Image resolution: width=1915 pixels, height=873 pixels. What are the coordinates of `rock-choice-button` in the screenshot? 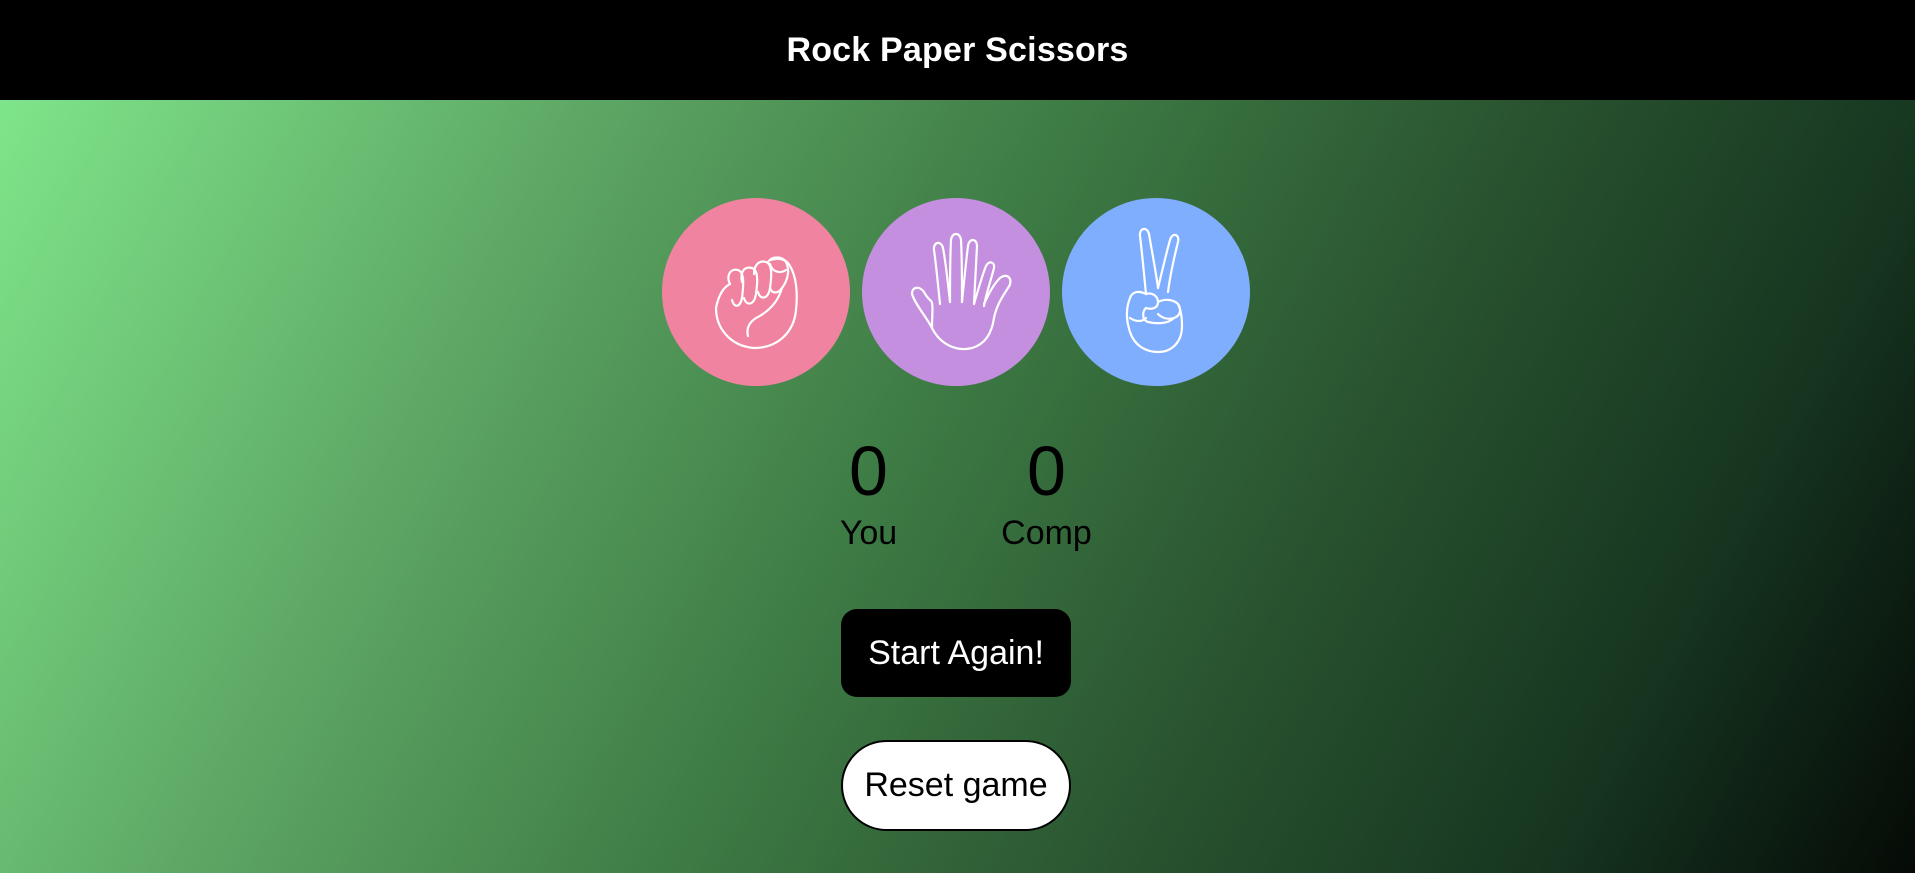 It's located at (756, 292).